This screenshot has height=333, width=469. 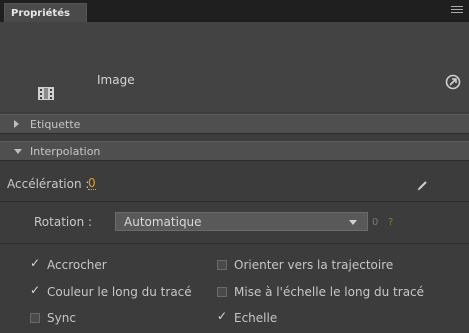 What do you see at coordinates (234, 124) in the screenshot?
I see `section-etiquette: Etiquette` at bounding box center [234, 124].